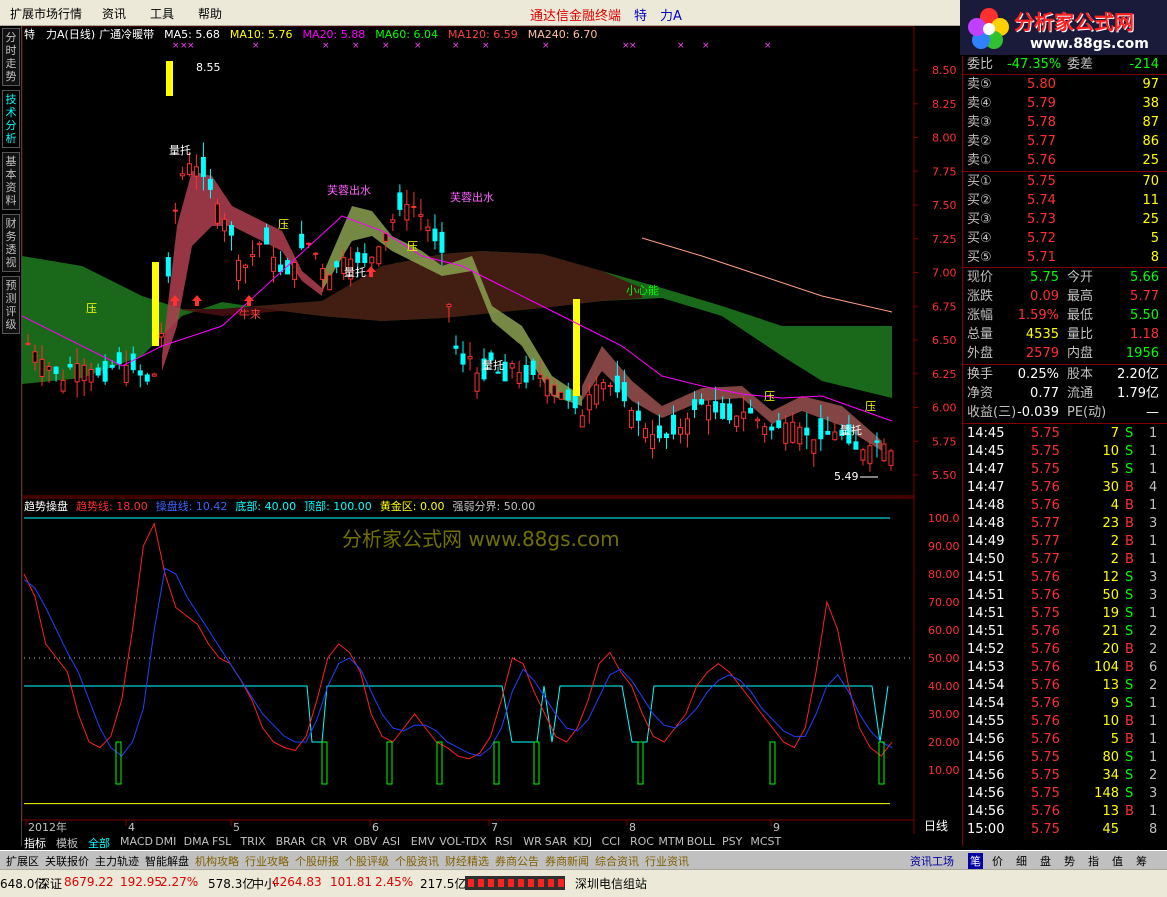 This screenshot has width=1167, height=897. What do you see at coordinates (35, 843) in the screenshot?
I see `indicator-tab: 指标` at bounding box center [35, 843].